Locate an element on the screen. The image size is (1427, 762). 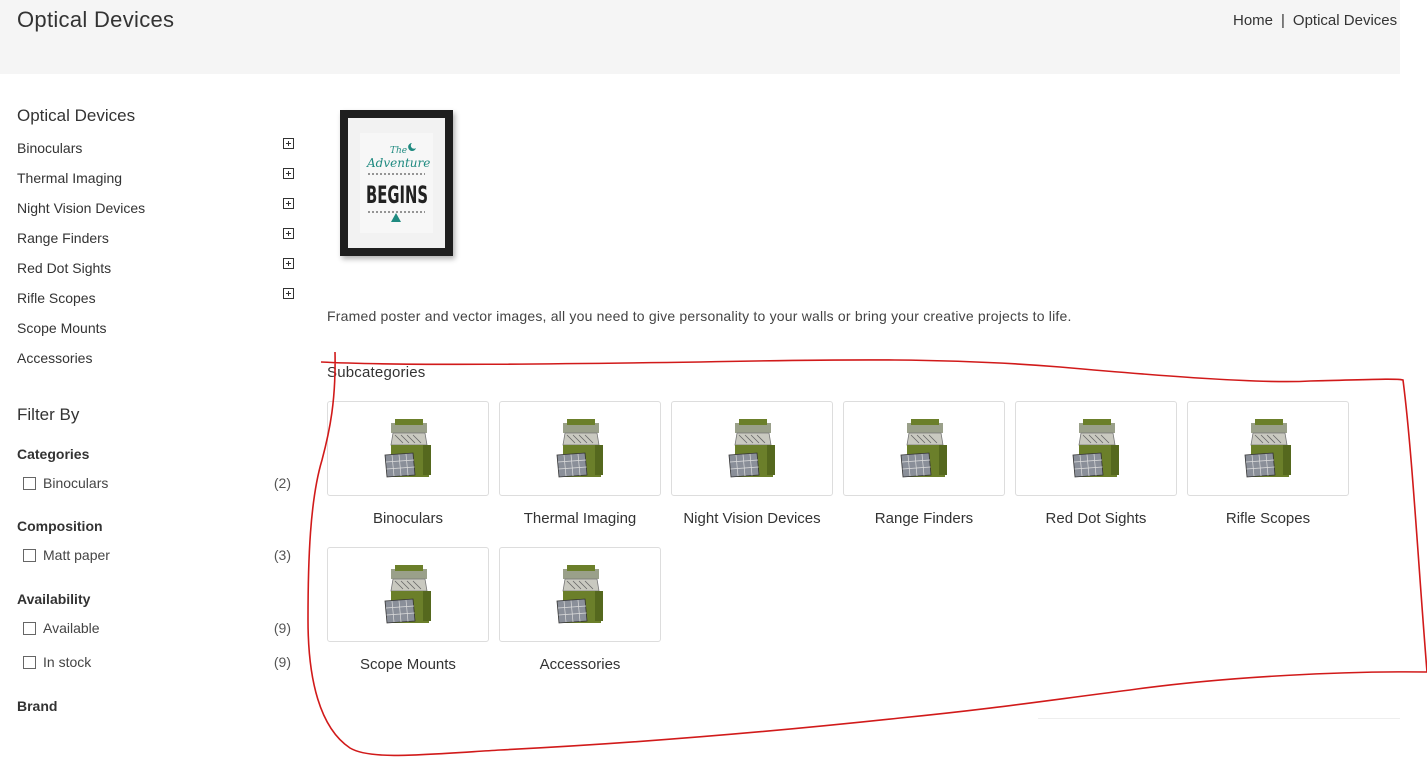
facet-title-brand: Brand is located at coordinates (37, 706).